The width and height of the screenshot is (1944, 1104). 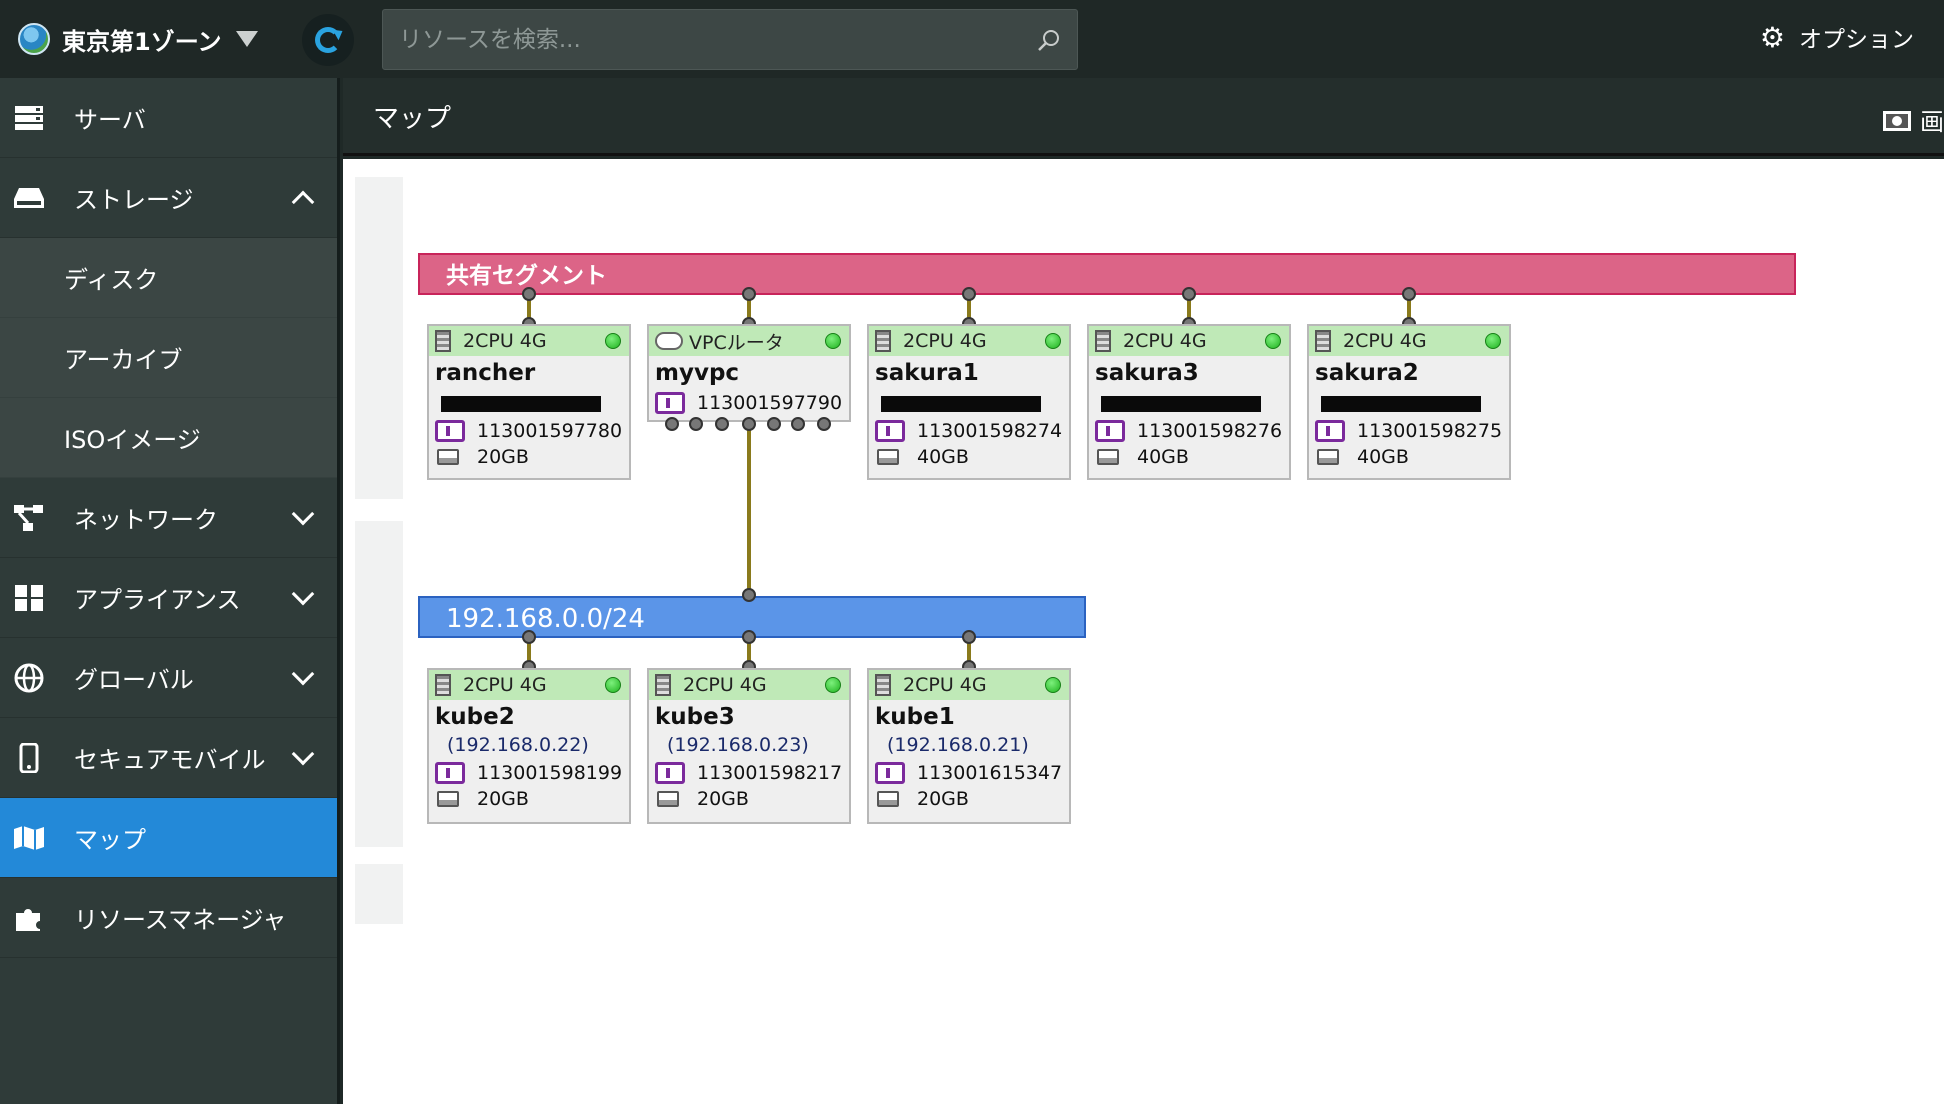 What do you see at coordinates (29, 757) in the screenshot?
I see `mobile-icon` at bounding box center [29, 757].